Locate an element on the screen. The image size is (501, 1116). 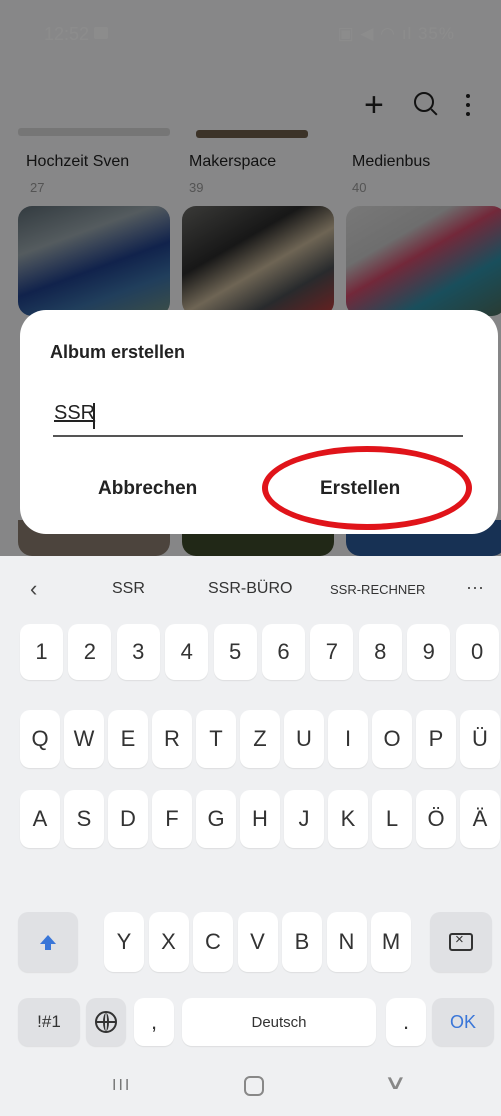
key-j: J is located at coordinates (304, 819).